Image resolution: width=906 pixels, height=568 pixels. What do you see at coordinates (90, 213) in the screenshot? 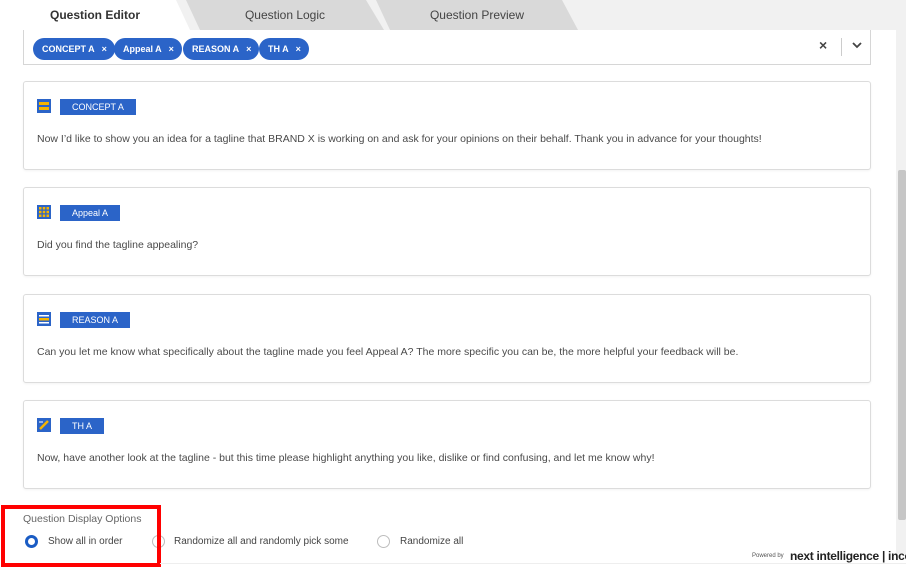
I see `question-tag: Appeal A` at bounding box center [90, 213].